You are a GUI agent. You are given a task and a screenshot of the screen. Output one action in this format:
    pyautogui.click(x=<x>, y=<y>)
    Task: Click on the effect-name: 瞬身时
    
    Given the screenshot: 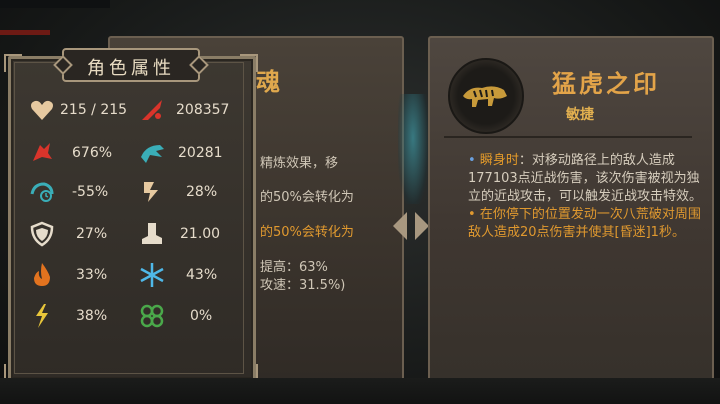 What is the action you would take?
    pyautogui.click(x=499, y=160)
    